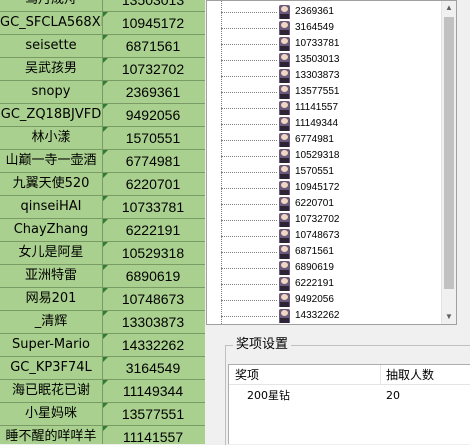 The width and height of the screenshot is (470, 445). I want to click on cell-username: 女儿是阿星, so click(51, 253).